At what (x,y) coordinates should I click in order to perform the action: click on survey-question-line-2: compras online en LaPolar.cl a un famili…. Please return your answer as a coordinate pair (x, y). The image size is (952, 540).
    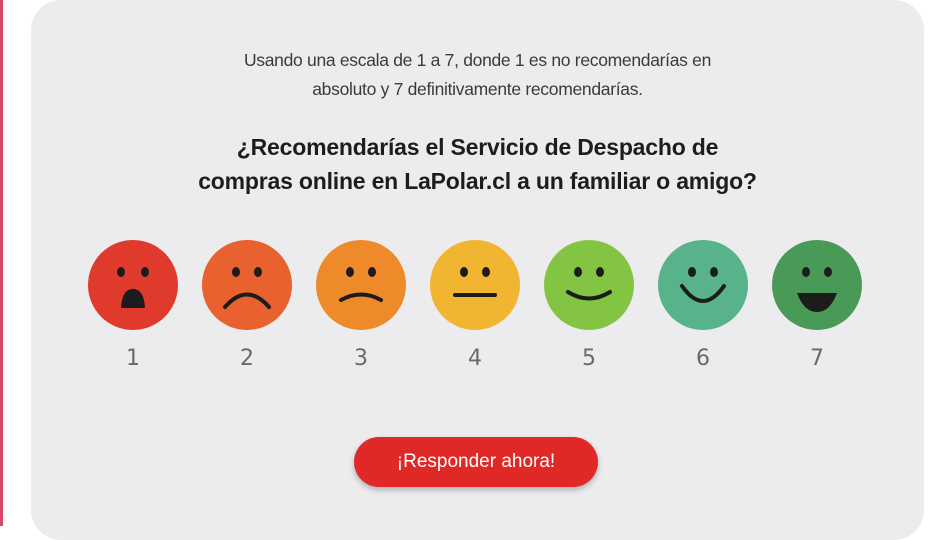
    Looking at the image, I should click on (477, 181).